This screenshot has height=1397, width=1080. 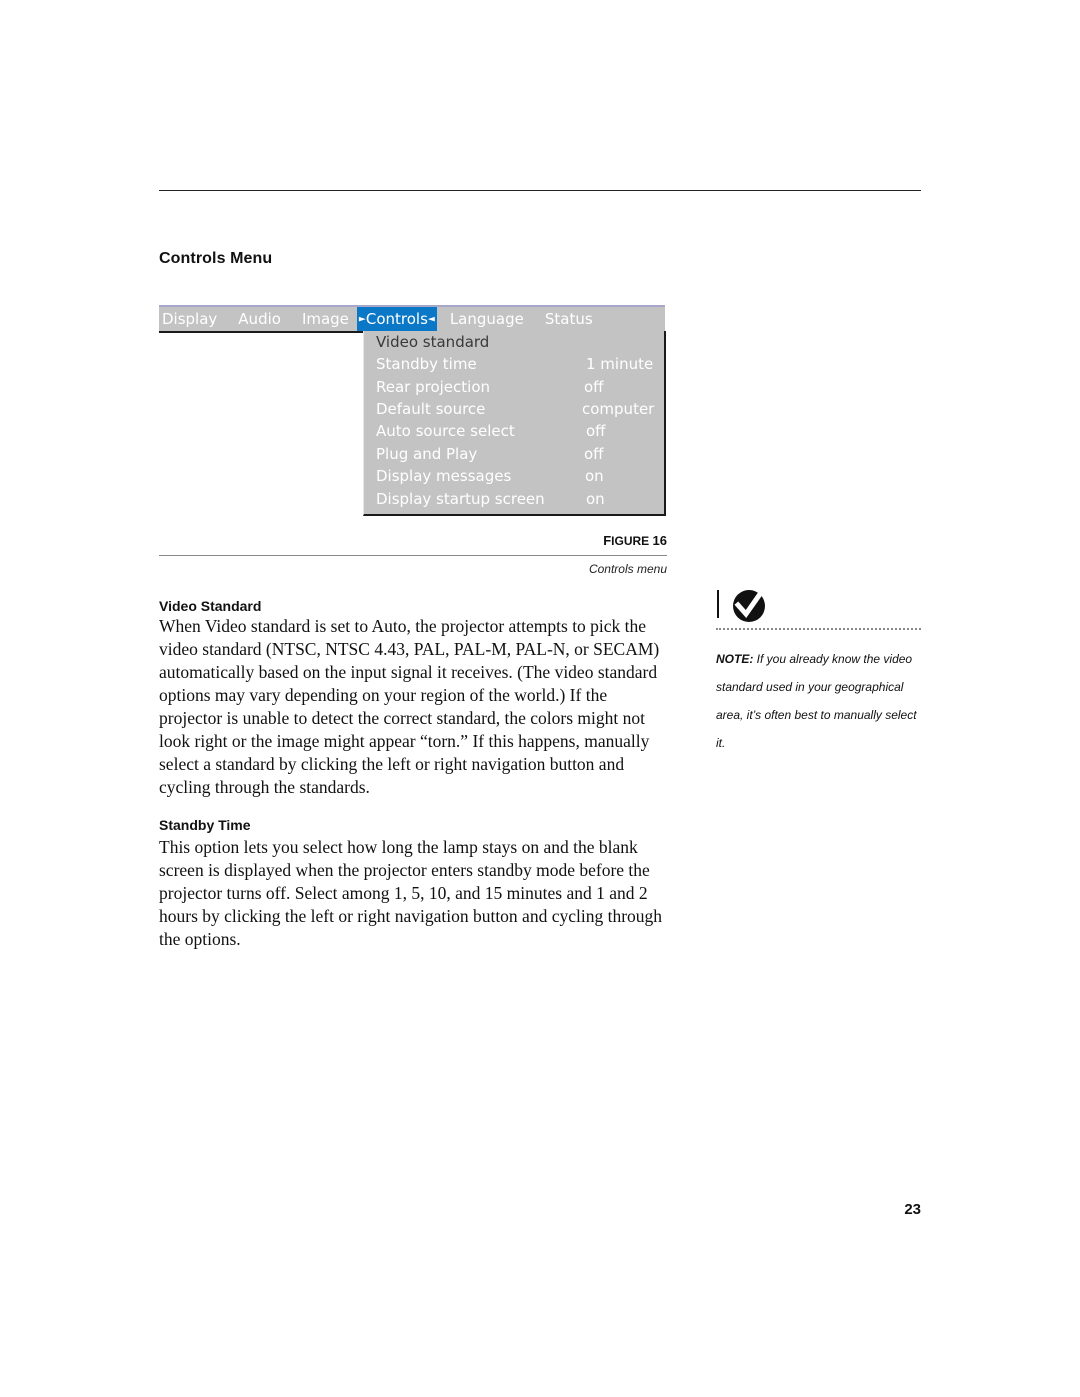 What do you see at coordinates (444, 476) in the screenshot?
I see `menu-item-label: Display messages` at bounding box center [444, 476].